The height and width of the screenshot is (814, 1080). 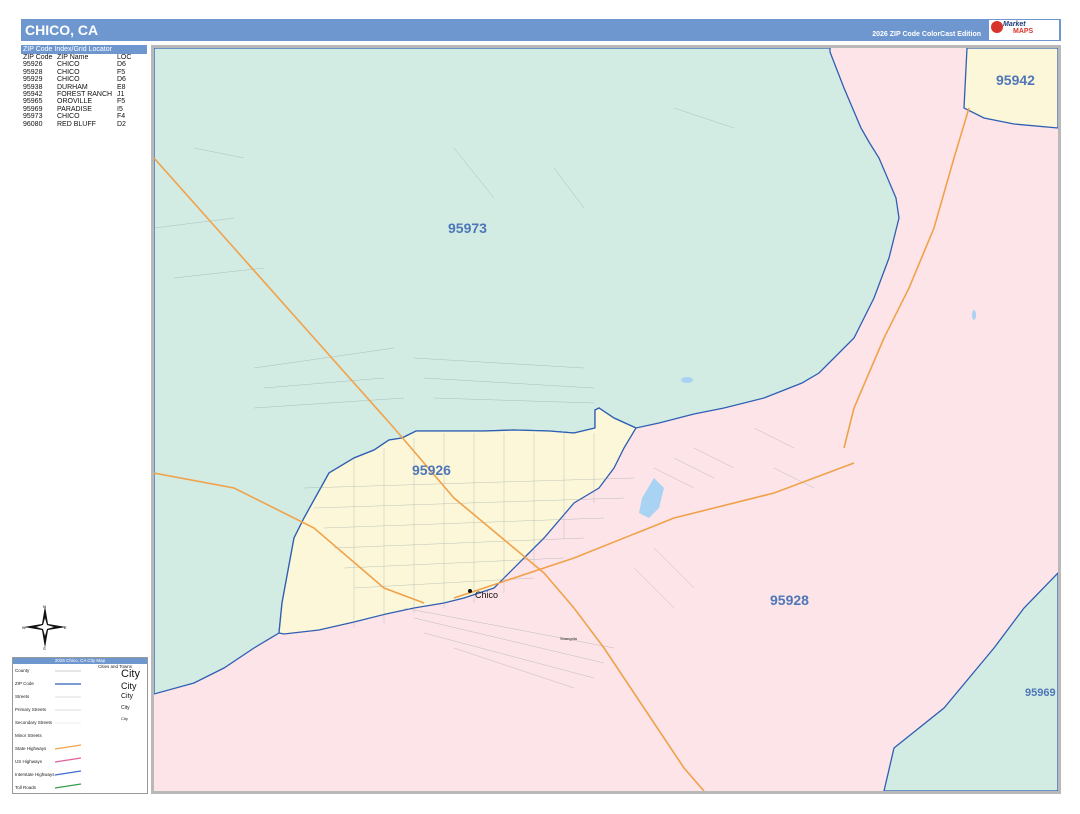 I want to click on zip-label-95973: 95973, so click(x=467, y=228).